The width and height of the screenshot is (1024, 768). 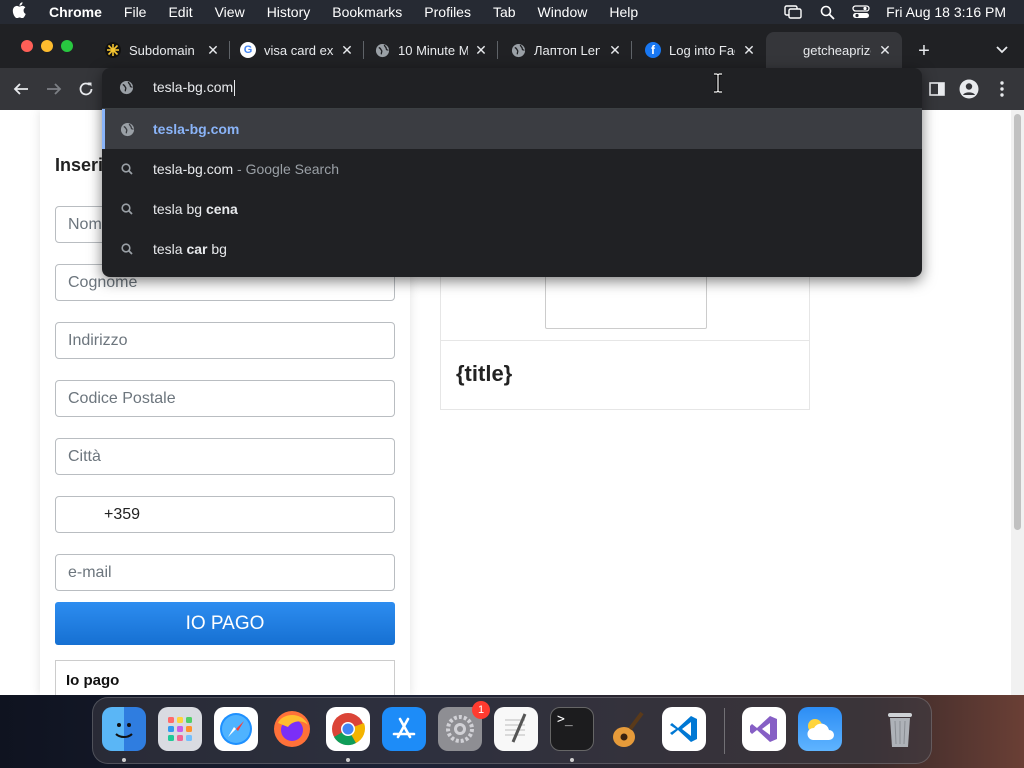 I want to click on suggestion-prefix: tesla bg, so click(x=179, y=209).